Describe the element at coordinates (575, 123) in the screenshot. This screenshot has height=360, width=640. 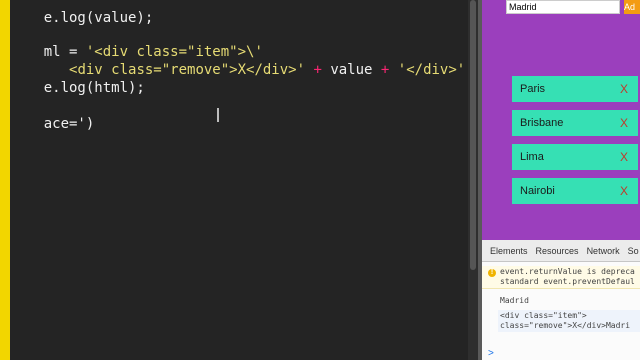
I see `list-item: Brisbane X` at that location.